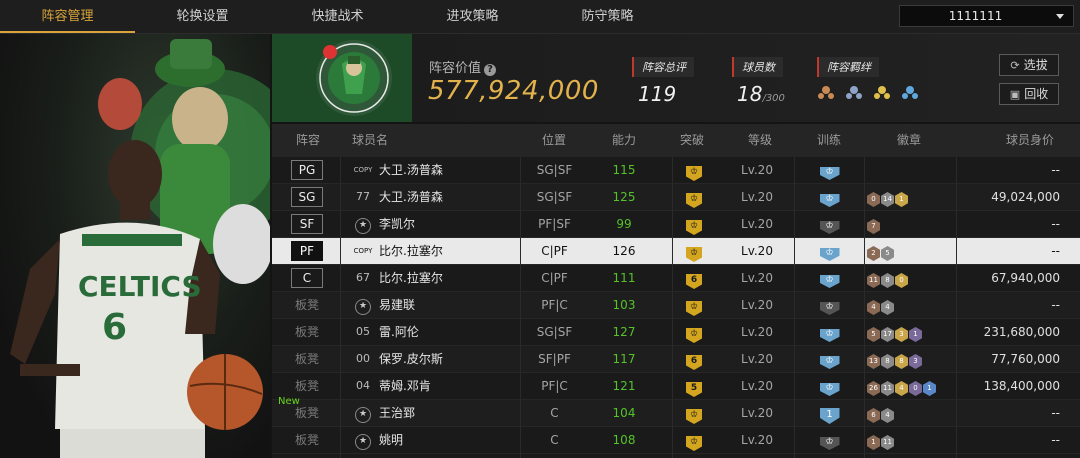 The image size is (1080, 458). What do you see at coordinates (449, 386) in the screenshot?
I see `player-name: 蒂姆.邓肯` at bounding box center [449, 386].